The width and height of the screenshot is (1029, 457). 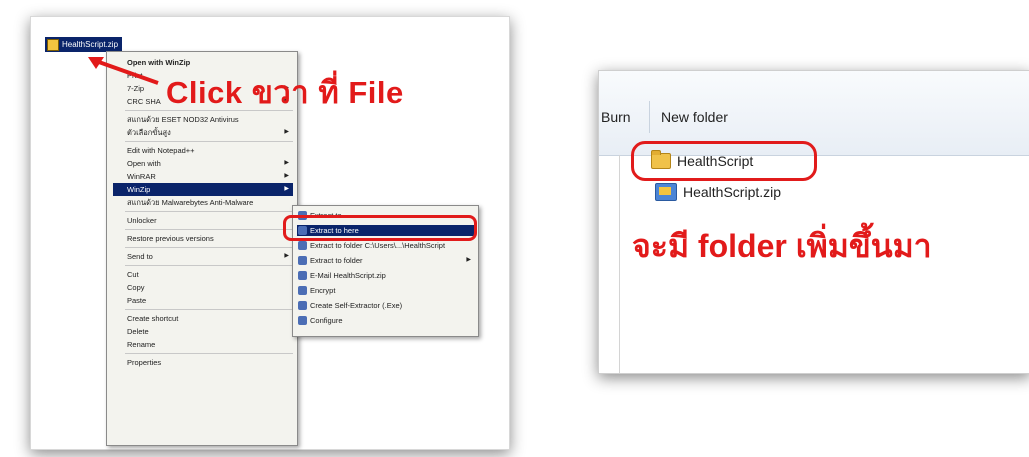 I want to click on context-menu-label: WinRAR, so click(x=141, y=176).